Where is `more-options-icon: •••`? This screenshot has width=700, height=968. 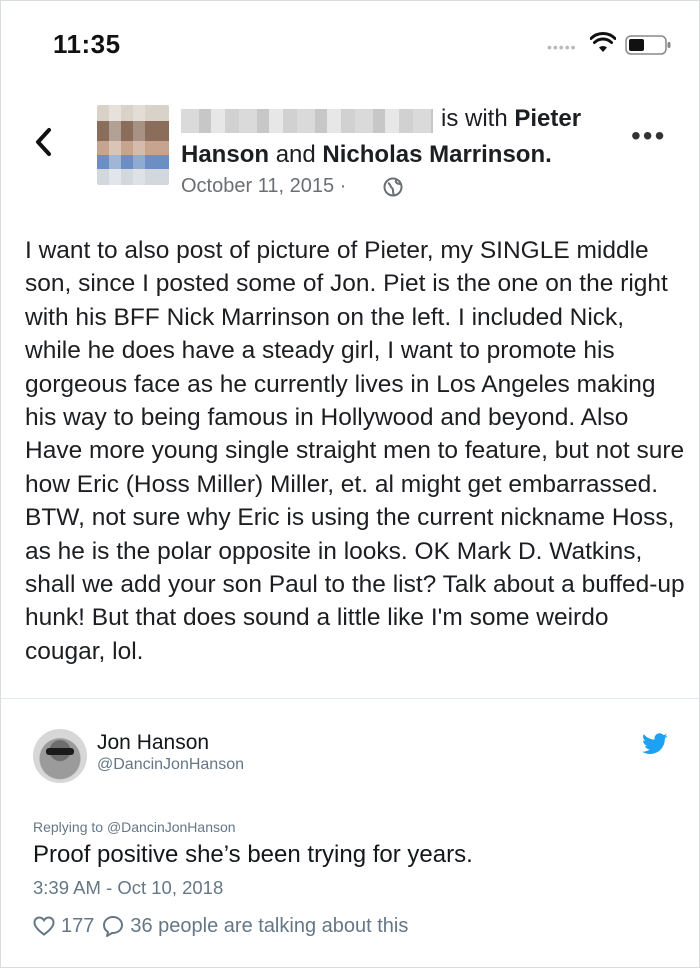 more-options-icon: ••• is located at coordinates (648, 136).